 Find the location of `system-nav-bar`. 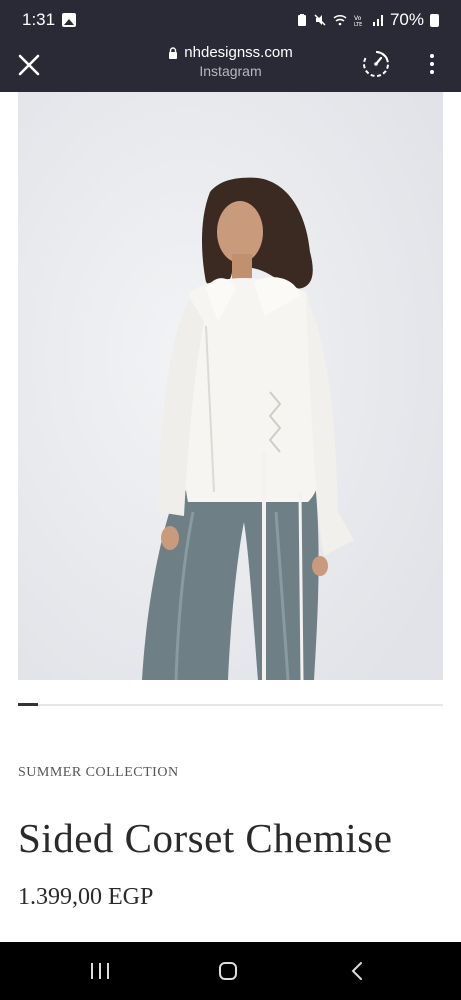

system-nav-bar is located at coordinates (230, 971).